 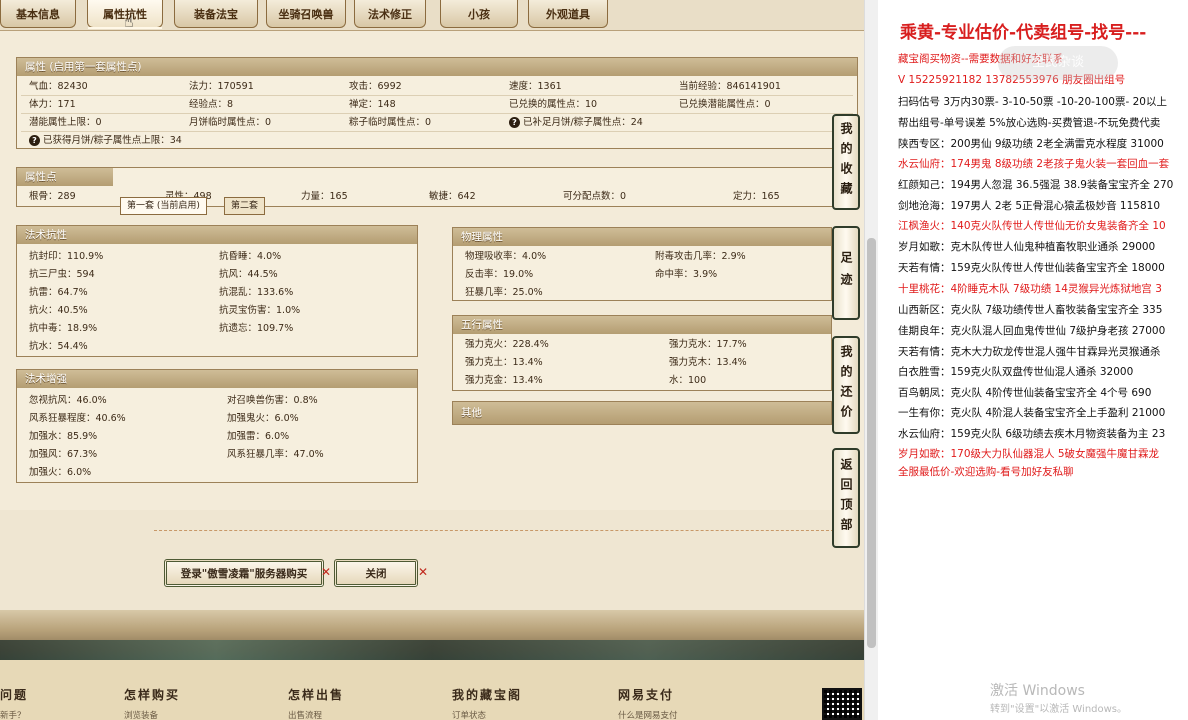 I want to click on point-constitution: 根骨：289, so click(x=52, y=196).